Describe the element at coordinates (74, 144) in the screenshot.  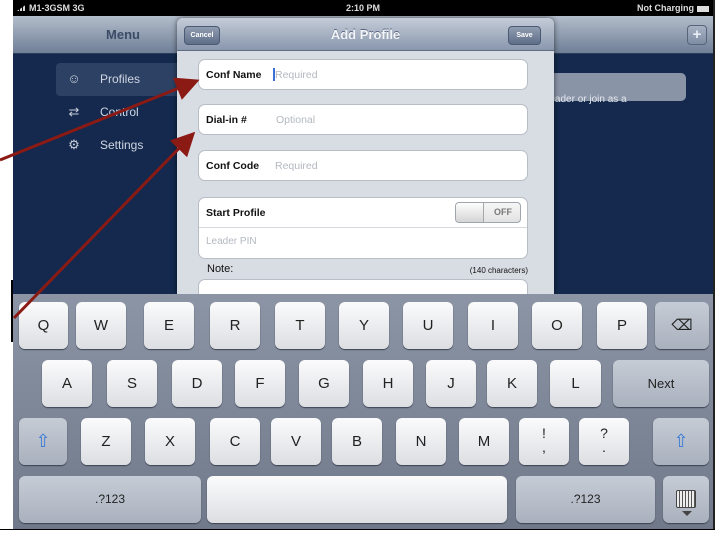
I see `gear-icon: ⚙` at that location.